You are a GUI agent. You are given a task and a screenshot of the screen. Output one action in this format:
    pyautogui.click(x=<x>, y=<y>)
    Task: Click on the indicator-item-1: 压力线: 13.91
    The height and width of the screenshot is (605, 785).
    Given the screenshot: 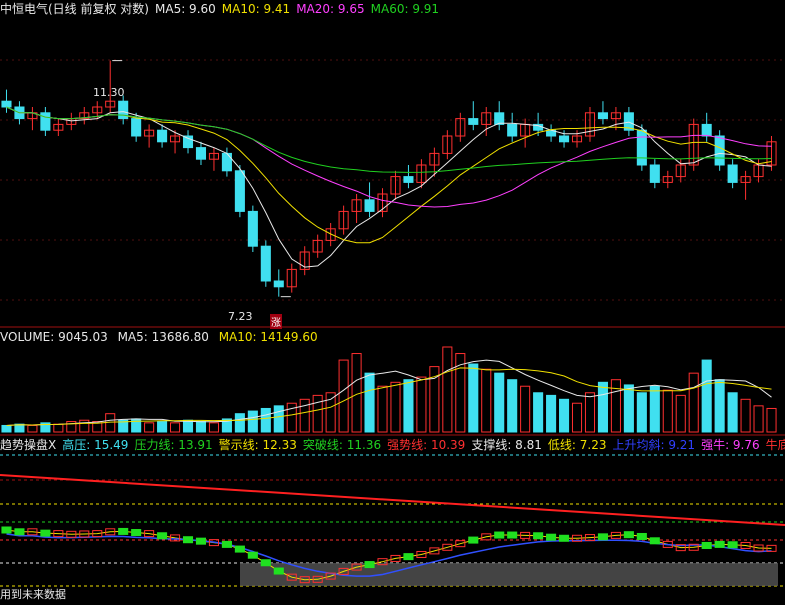 What is the action you would take?
    pyautogui.click(x=173, y=445)
    